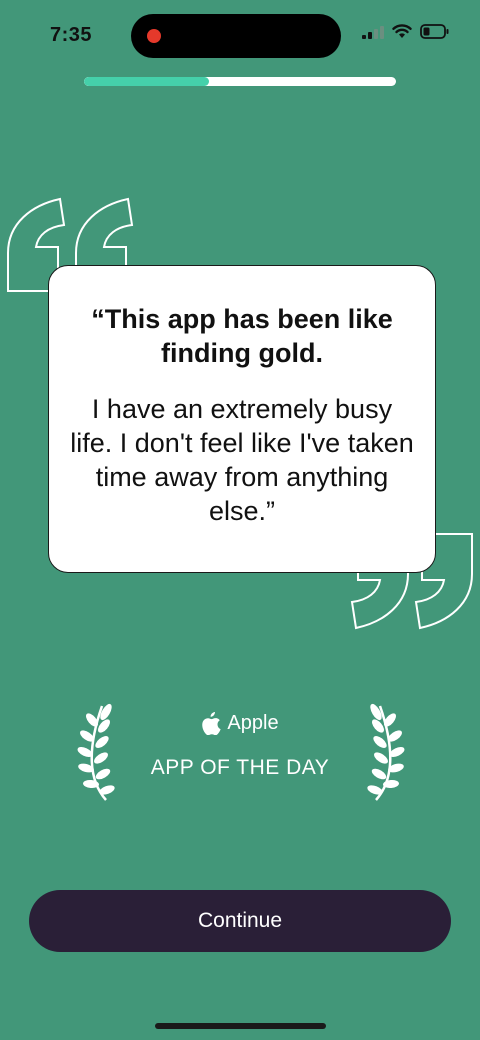  What do you see at coordinates (240, 921) in the screenshot?
I see `continue-button: Continue` at bounding box center [240, 921].